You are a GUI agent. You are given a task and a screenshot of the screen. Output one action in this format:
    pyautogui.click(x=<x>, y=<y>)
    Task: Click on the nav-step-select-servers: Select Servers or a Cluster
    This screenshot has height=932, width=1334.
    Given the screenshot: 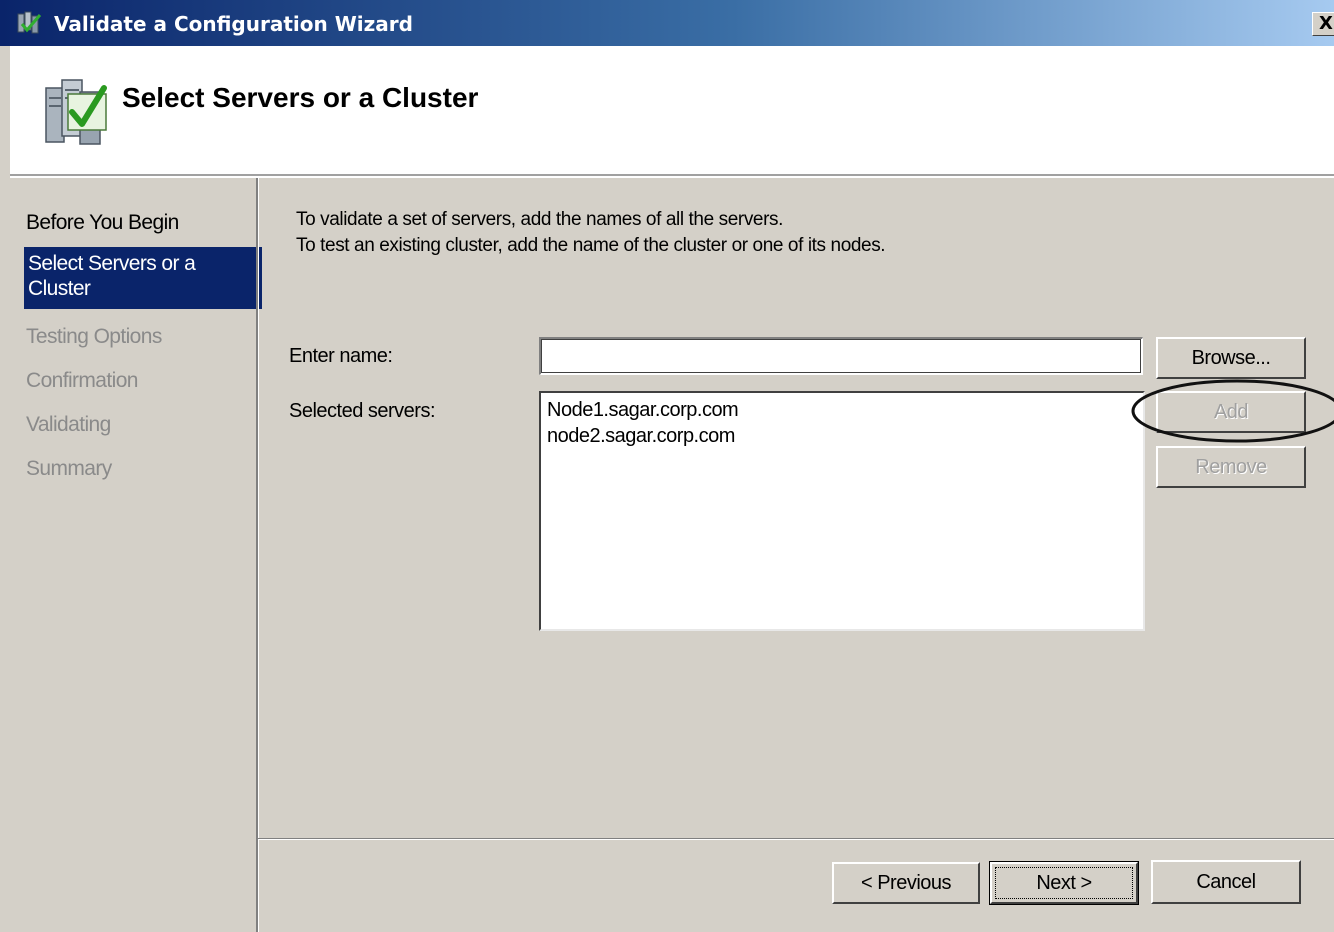 What is the action you would take?
    pyautogui.click(x=143, y=278)
    